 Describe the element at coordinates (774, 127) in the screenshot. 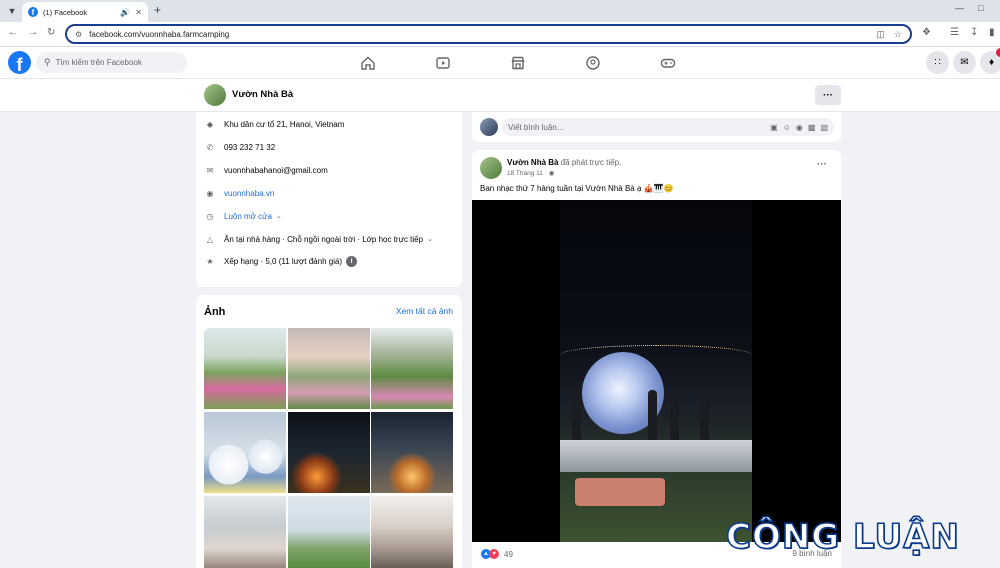

I see `sticker-icon: ▣` at that location.